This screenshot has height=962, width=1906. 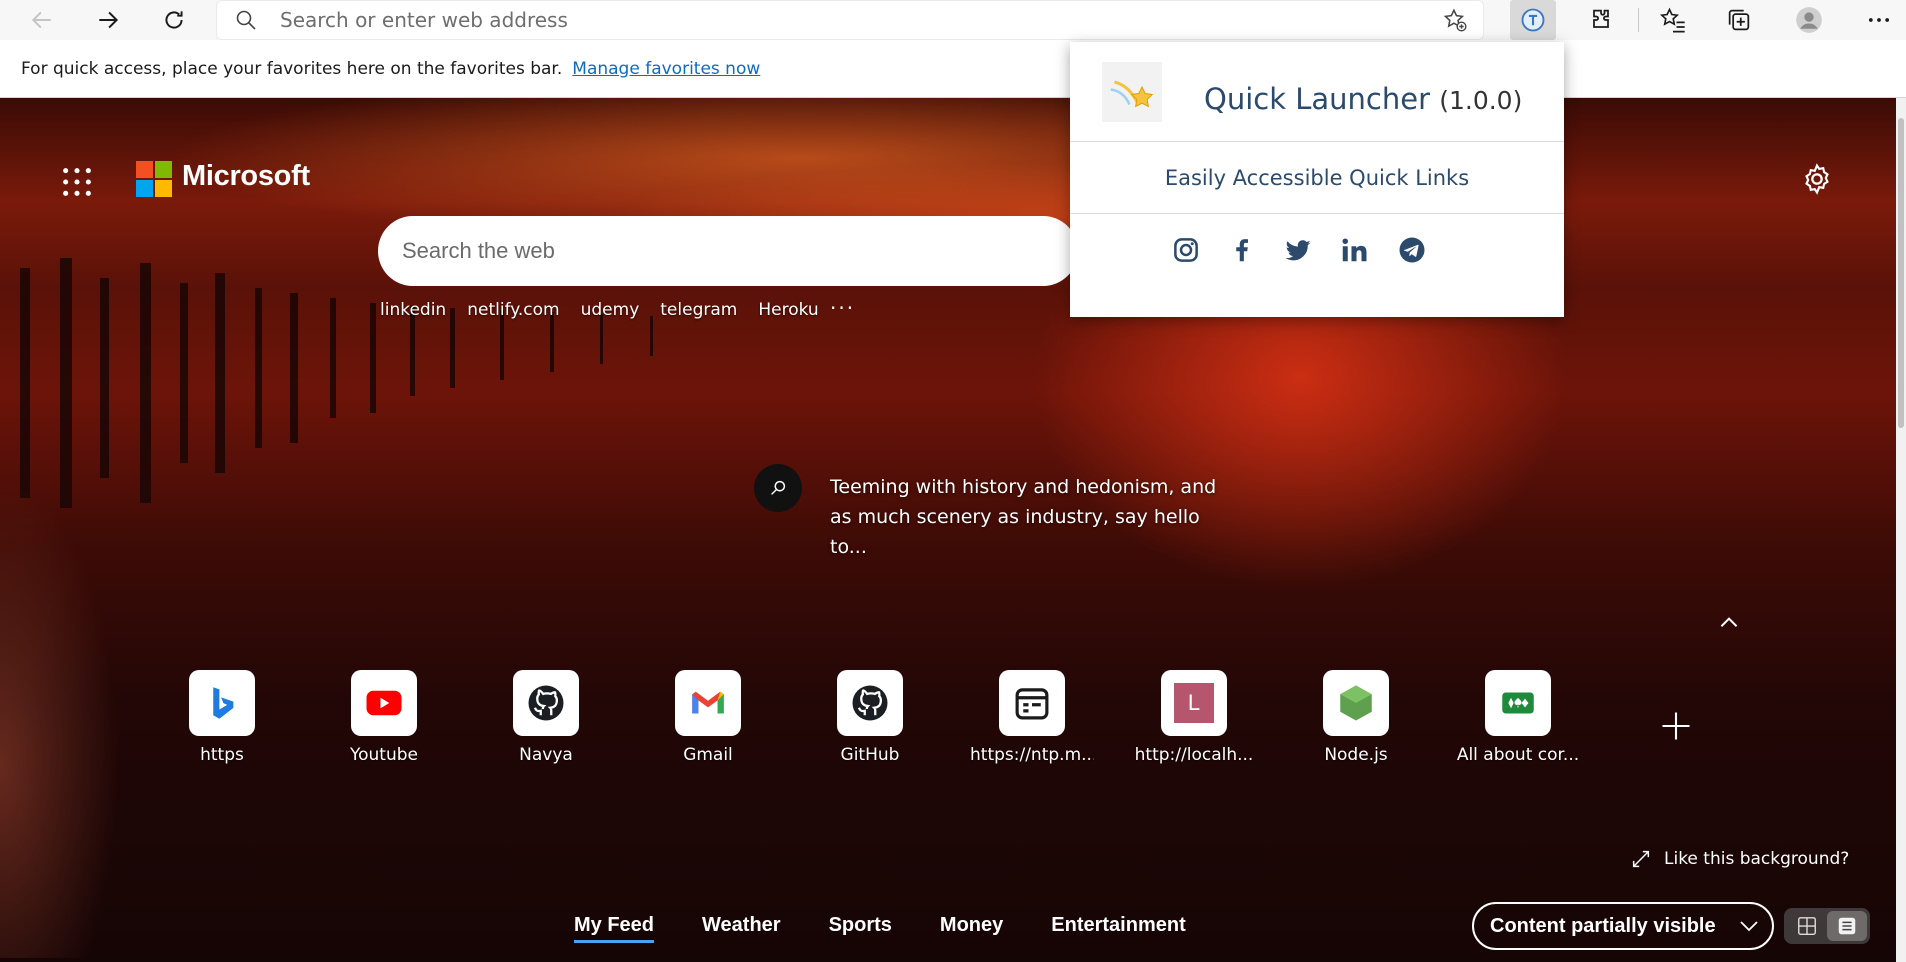 I want to click on tile-navya: Navya, so click(x=546, y=725).